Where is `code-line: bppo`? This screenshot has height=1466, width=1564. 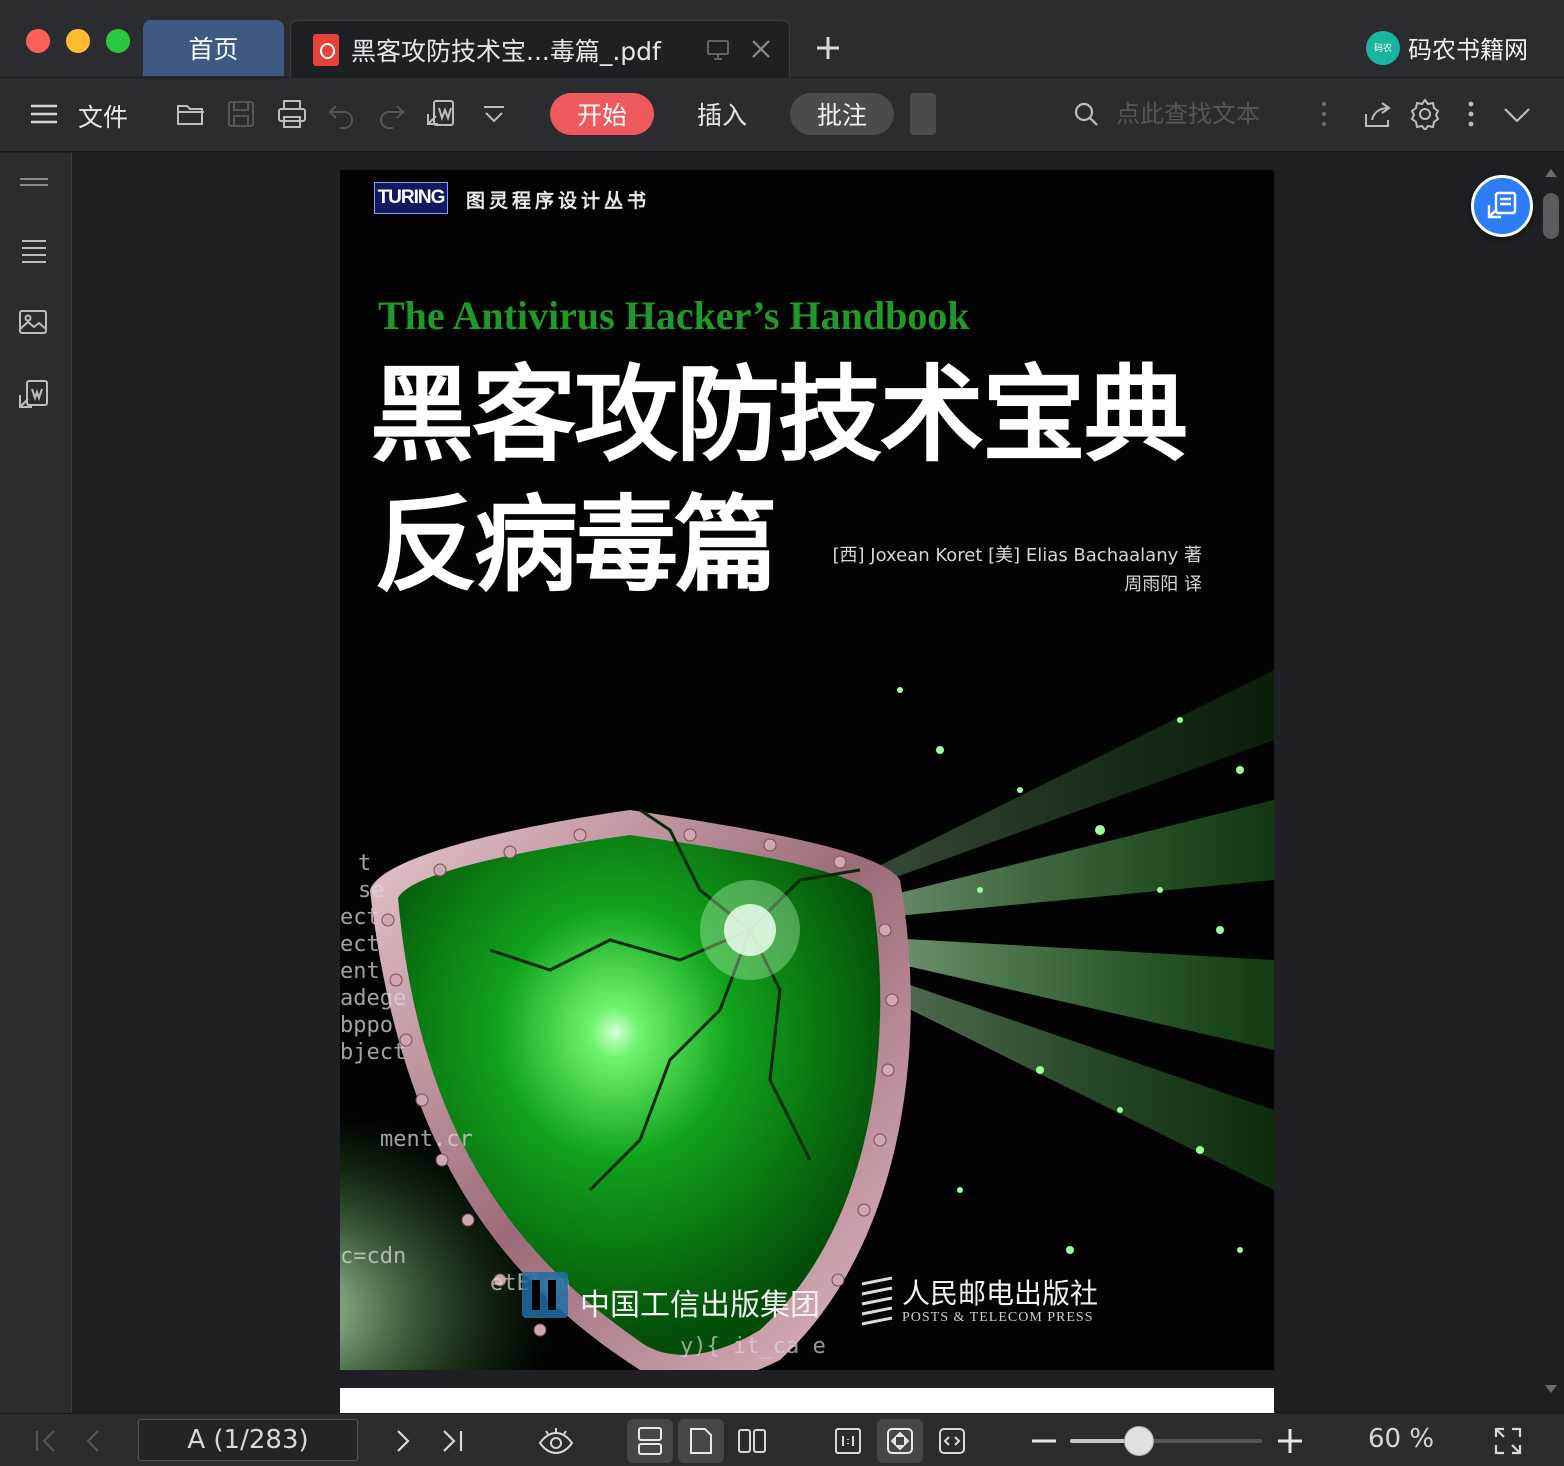
code-line: bppo is located at coordinates (366, 1025).